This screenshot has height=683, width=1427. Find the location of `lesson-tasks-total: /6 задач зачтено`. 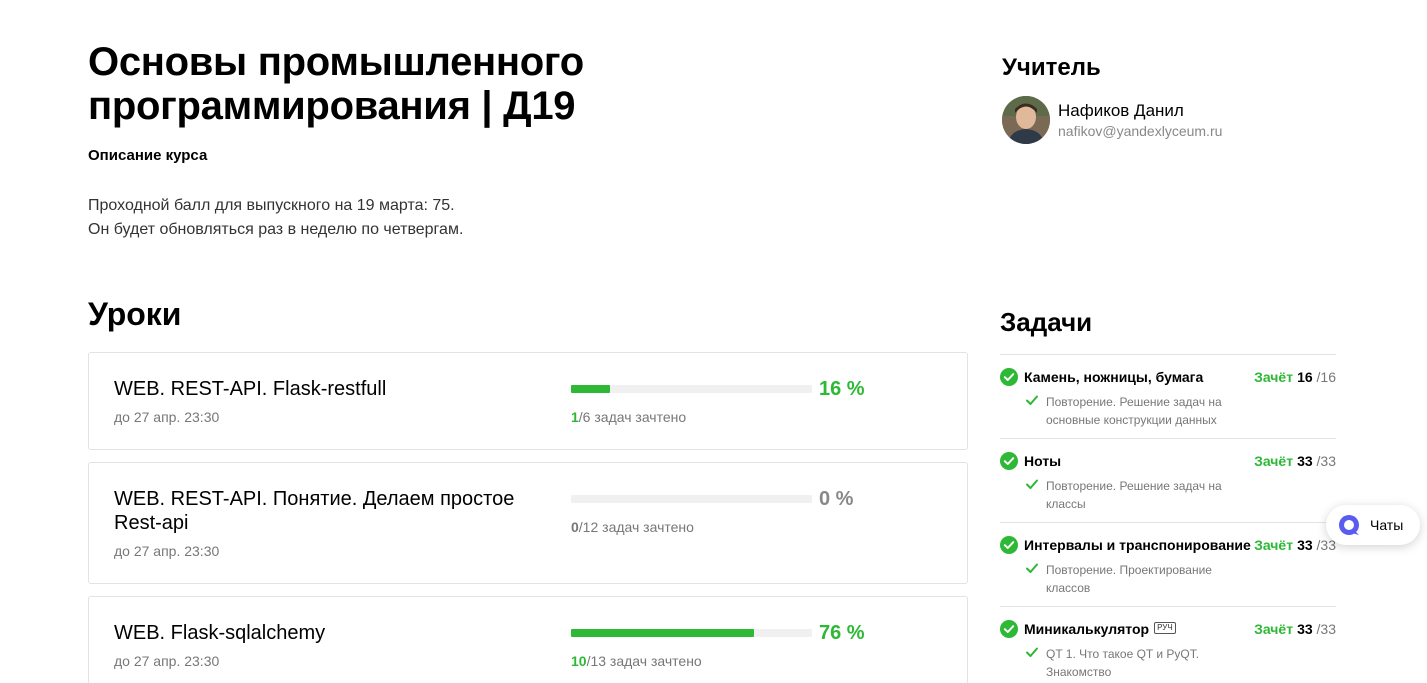

lesson-tasks-total: /6 задач зачтено is located at coordinates (632, 417).